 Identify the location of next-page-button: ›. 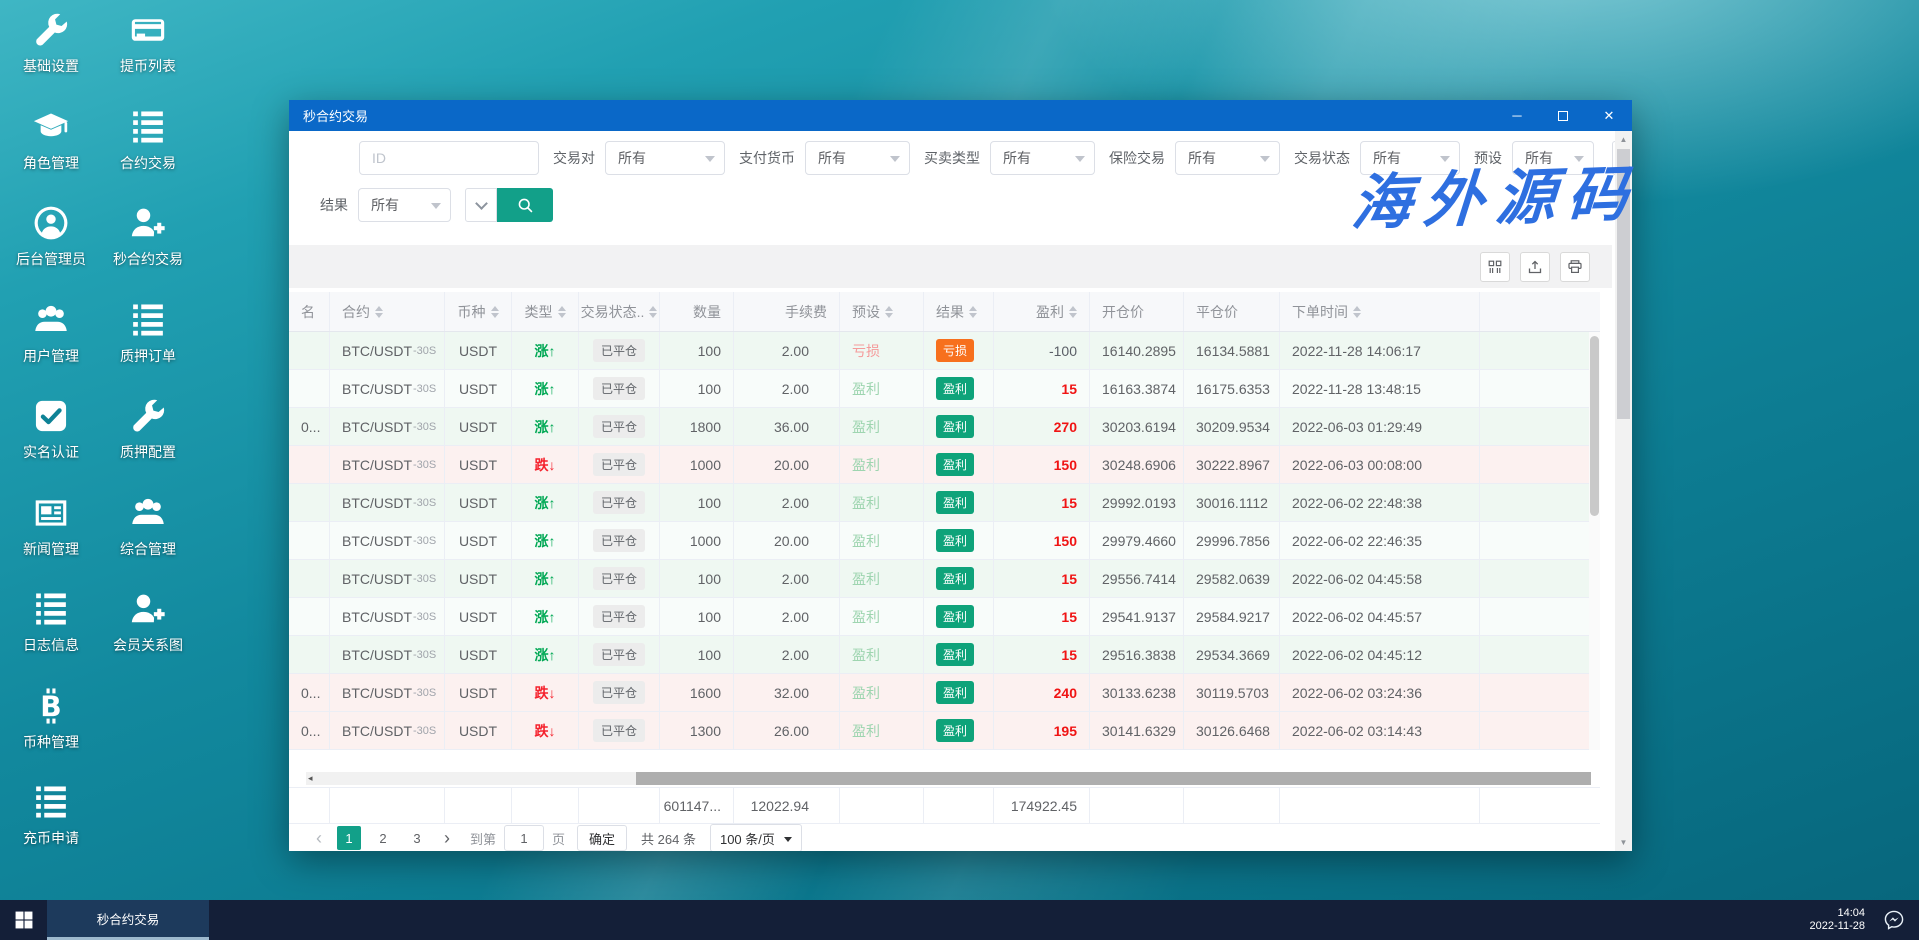
(447, 838).